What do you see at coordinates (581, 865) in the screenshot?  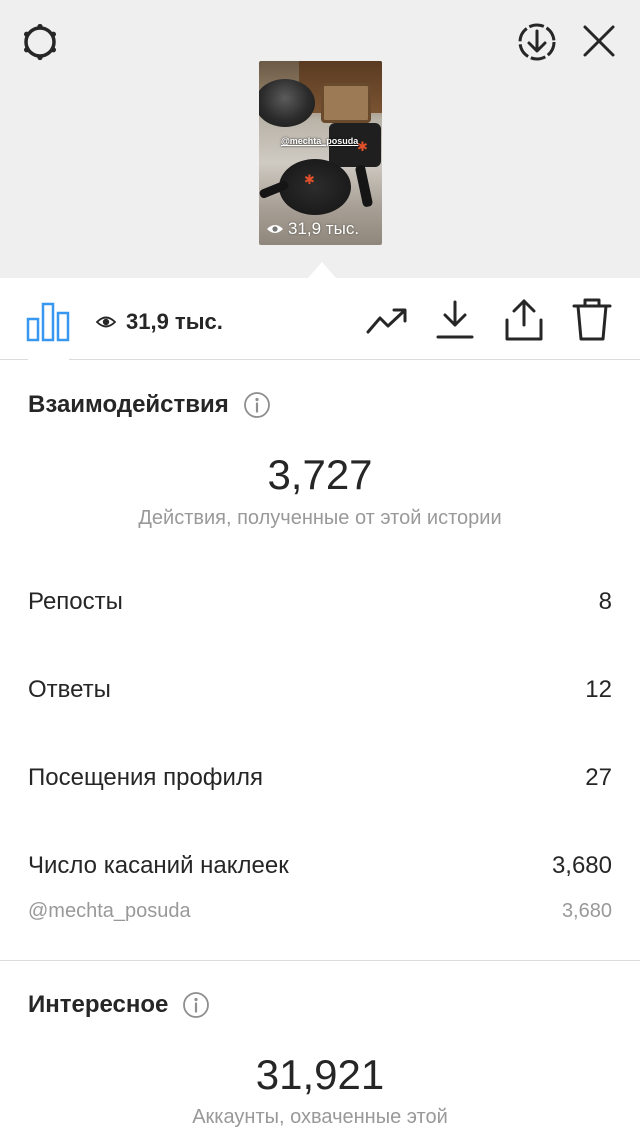 I see `metric-value: 3,680` at bounding box center [581, 865].